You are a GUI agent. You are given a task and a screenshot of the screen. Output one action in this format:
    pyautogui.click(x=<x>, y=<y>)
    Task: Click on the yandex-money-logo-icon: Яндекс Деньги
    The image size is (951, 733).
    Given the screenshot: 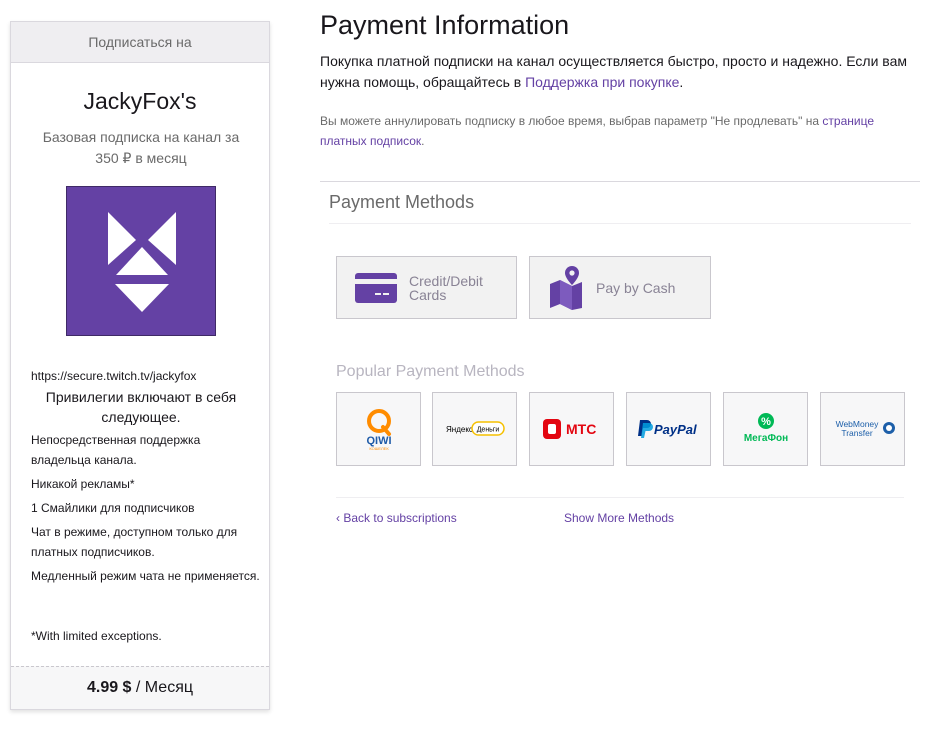 What is the action you would take?
    pyautogui.click(x=475, y=428)
    